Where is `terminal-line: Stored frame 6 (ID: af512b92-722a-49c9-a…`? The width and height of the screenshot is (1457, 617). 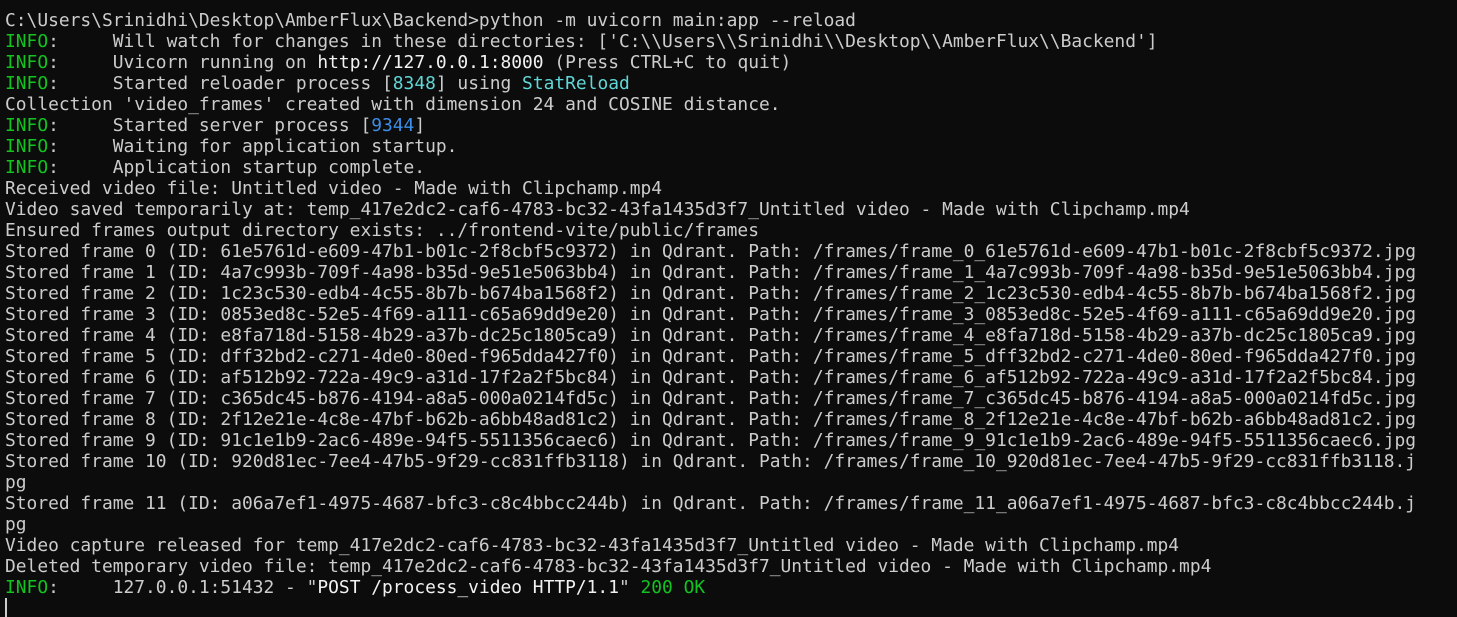 terminal-line: Stored frame 6 (ID: af512b92-722a-49c9-a… is located at coordinates (710, 377).